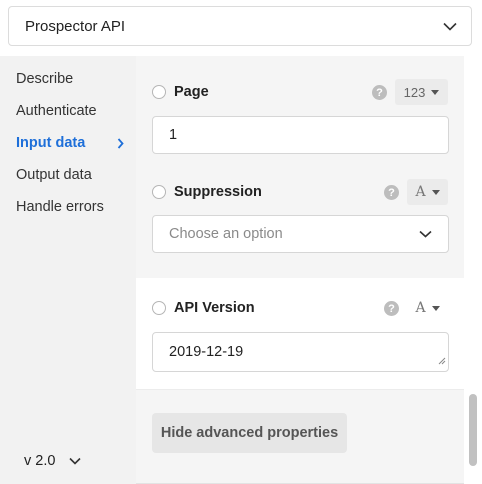 Image resolution: width=482 pixels, height=484 pixels. Describe the element at coordinates (473, 430) in the screenshot. I see `scrollbar-thumb` at that location.